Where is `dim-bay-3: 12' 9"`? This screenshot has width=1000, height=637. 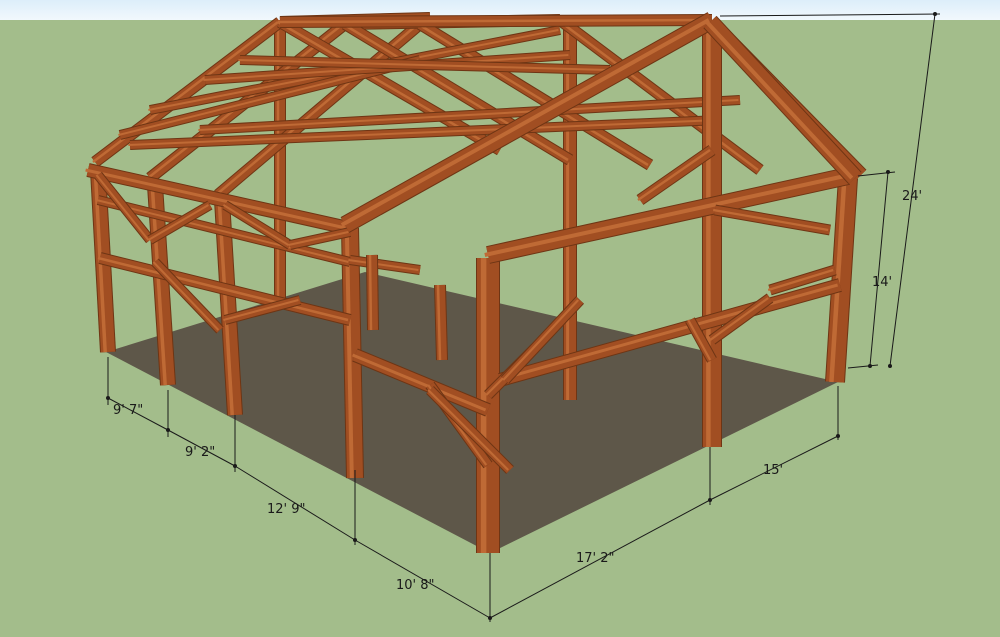
dim-bay-3: 12' 9" is located at coordinates (286, 509).